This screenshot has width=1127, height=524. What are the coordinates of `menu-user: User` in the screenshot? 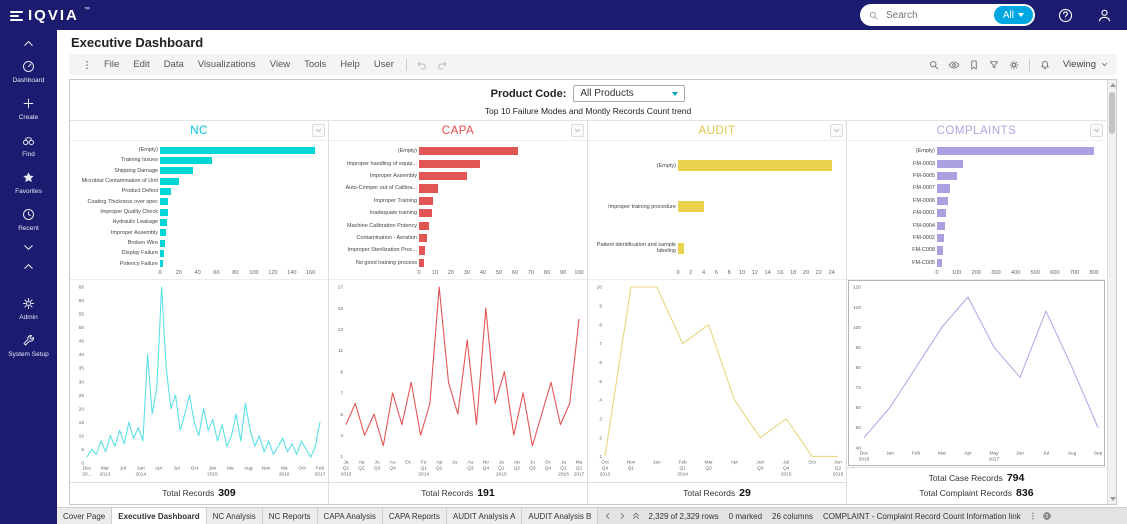 It's located at (384, 64).